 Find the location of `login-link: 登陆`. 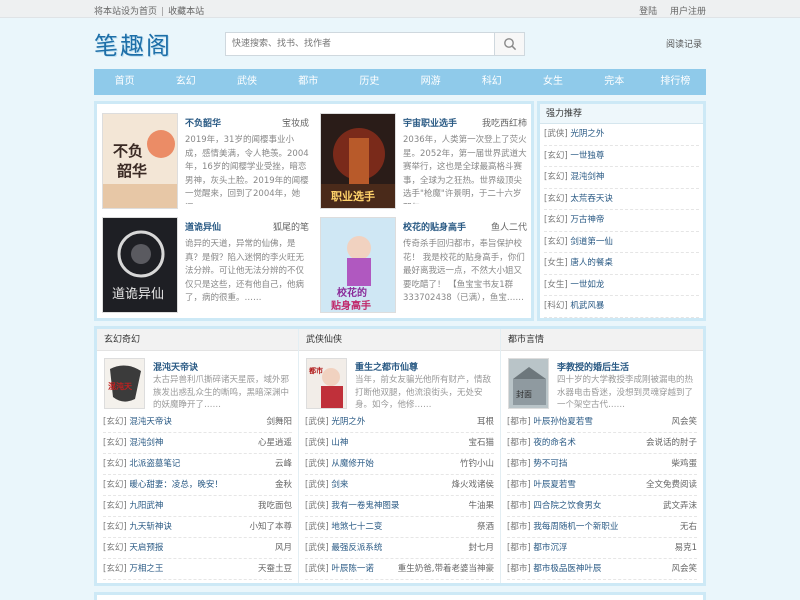

login-link: 登陆 is located at coordinates (648, 12).